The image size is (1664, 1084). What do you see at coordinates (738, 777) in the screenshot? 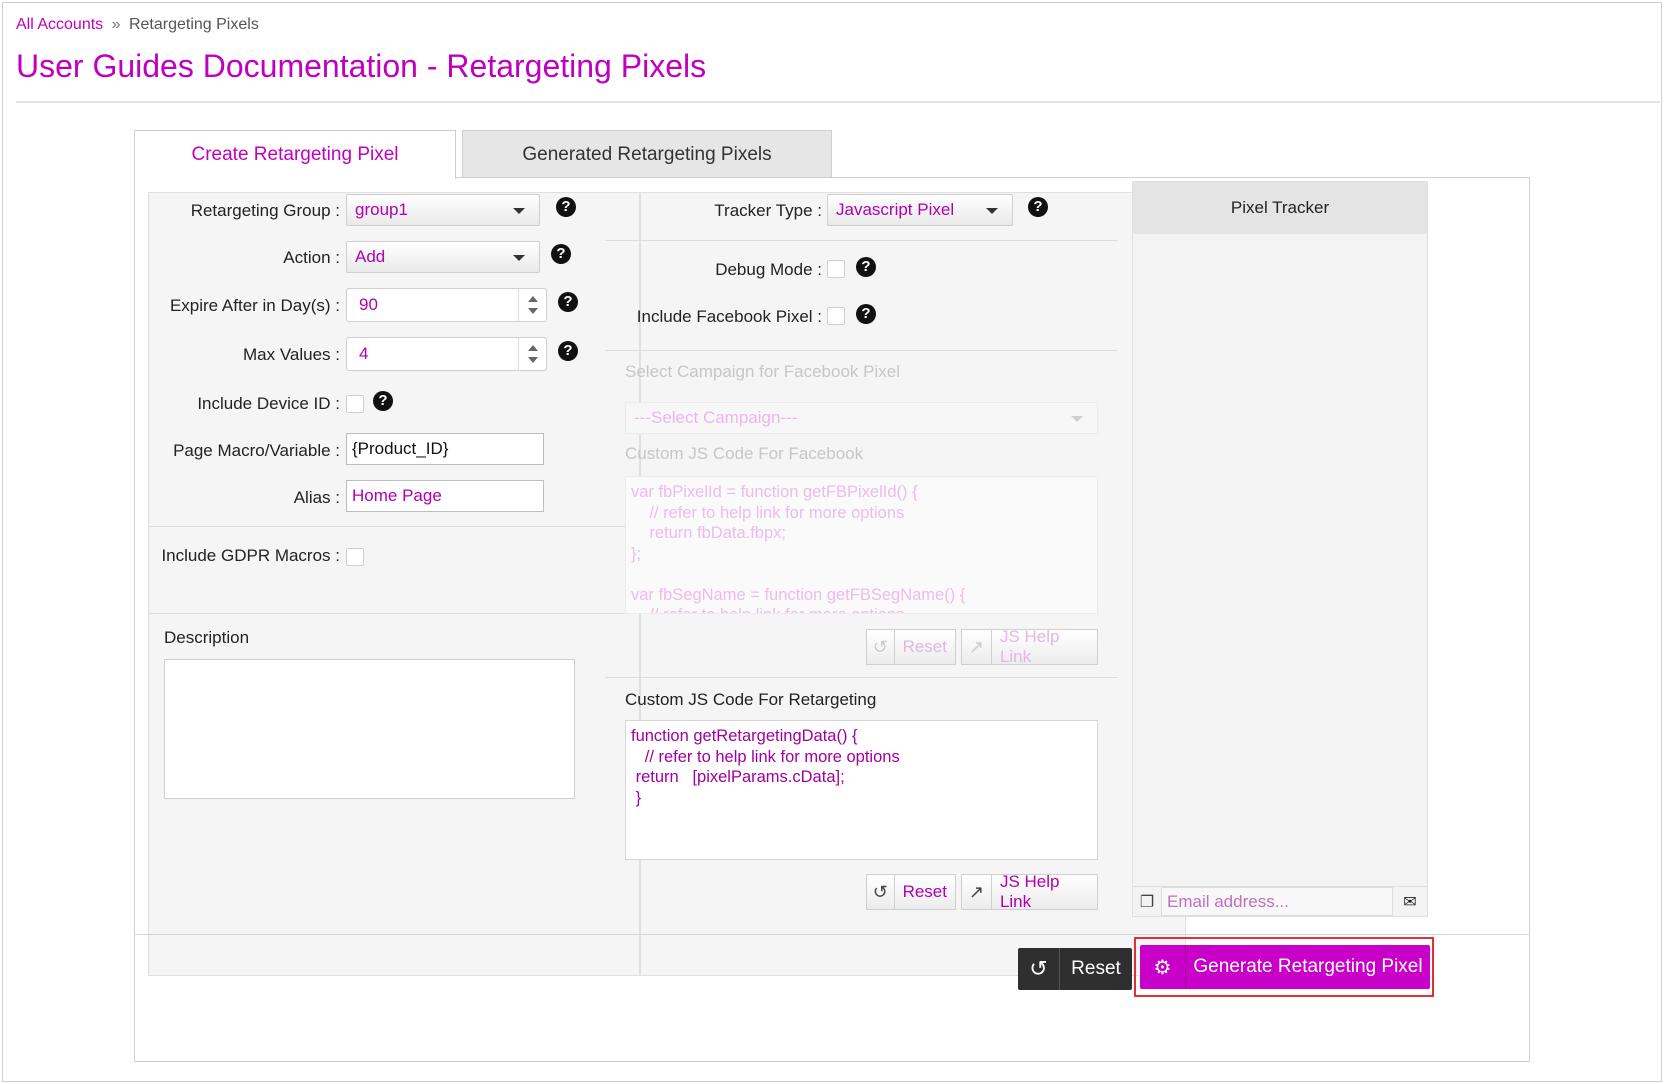
I see `code-line: return [pixelParams.cData];` at bounding box center [738, 777].